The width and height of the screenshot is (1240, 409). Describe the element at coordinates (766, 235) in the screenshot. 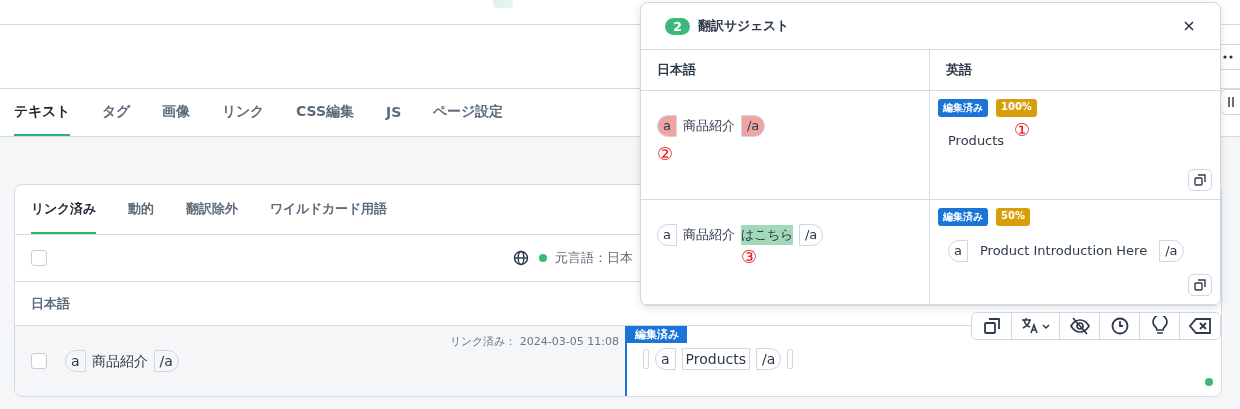

I see `segment-text: はこちら` at that location.